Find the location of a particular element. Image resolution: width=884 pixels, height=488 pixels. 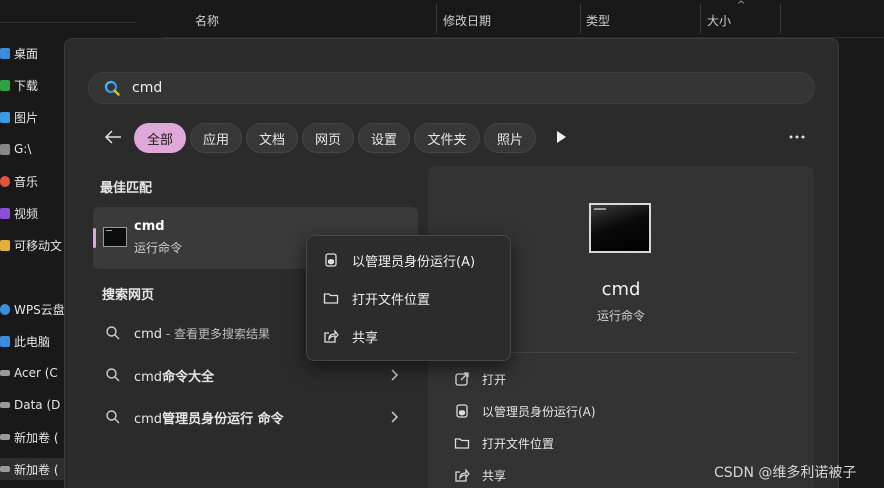

nav-item-this-pc: 此电脑 is located at coordinates (33, 341).